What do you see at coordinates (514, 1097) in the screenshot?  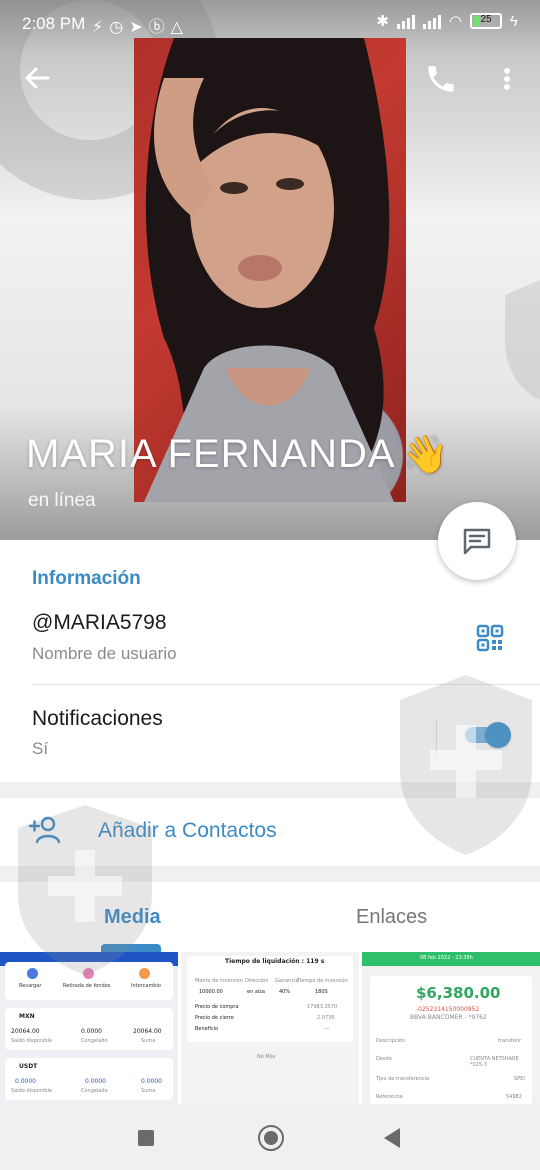 I see `thumb-field-value: 54982` at bounding box center [514, 1097].